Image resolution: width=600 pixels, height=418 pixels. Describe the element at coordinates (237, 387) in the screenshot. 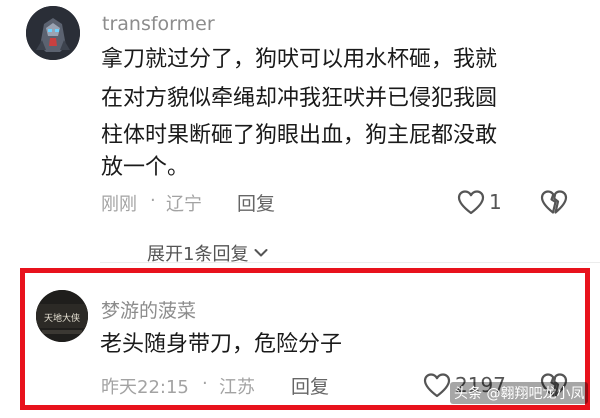

I see `comment-location: 江苏` at that location.